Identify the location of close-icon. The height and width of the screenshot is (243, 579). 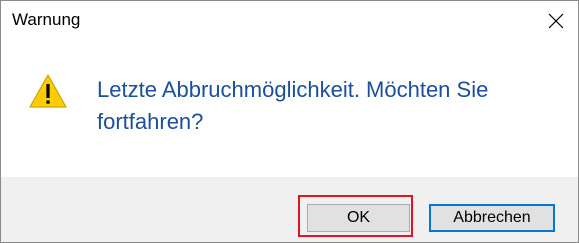
(556, 21).